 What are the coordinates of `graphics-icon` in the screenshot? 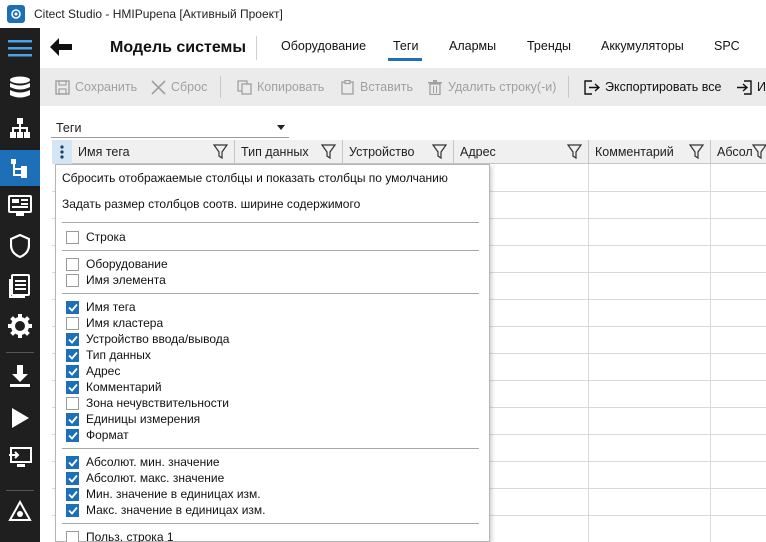 It's located at (20, 206).